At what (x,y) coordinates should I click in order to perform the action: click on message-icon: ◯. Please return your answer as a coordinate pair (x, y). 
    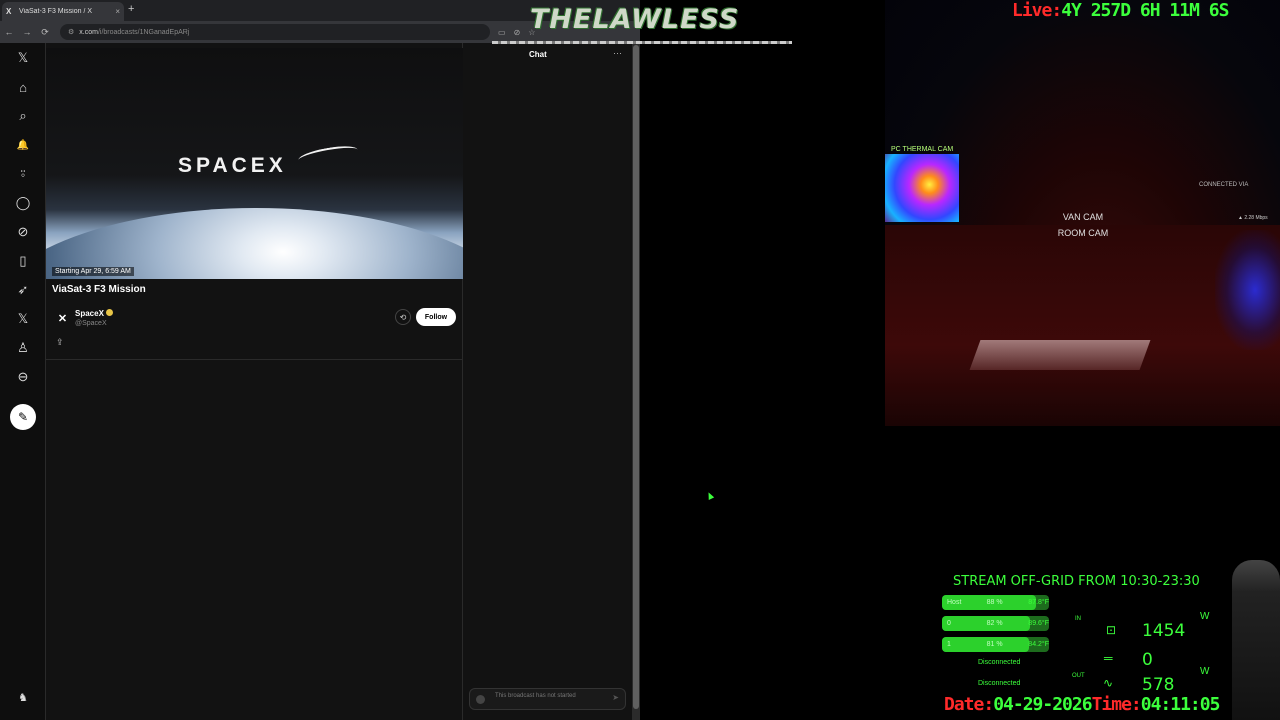
    Looking at the image, I should click on (23, 203).